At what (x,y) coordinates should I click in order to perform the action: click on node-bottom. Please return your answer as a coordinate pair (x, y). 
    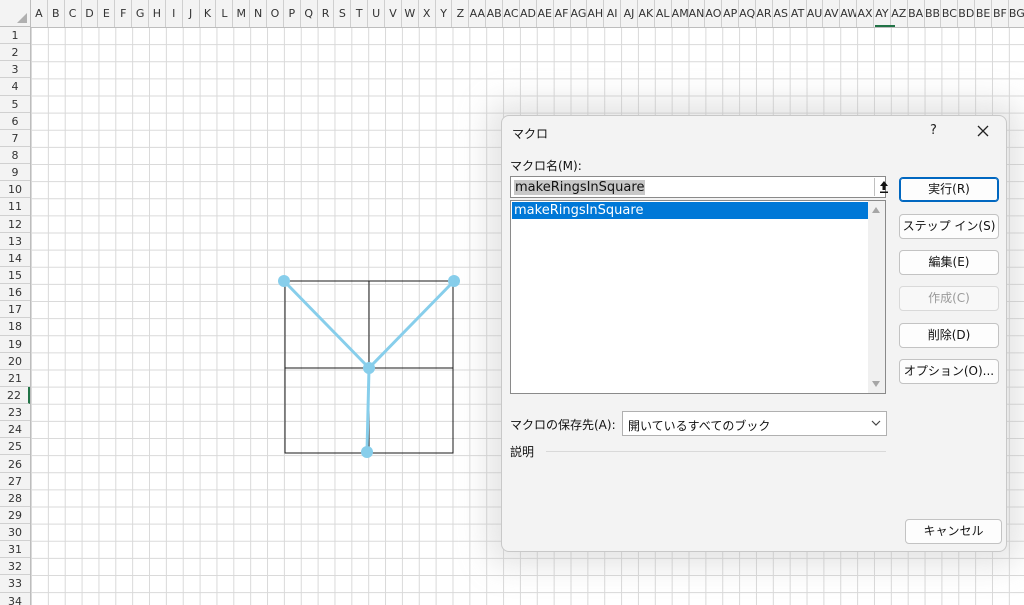
    Looking at the image, I should click on (367, 452).